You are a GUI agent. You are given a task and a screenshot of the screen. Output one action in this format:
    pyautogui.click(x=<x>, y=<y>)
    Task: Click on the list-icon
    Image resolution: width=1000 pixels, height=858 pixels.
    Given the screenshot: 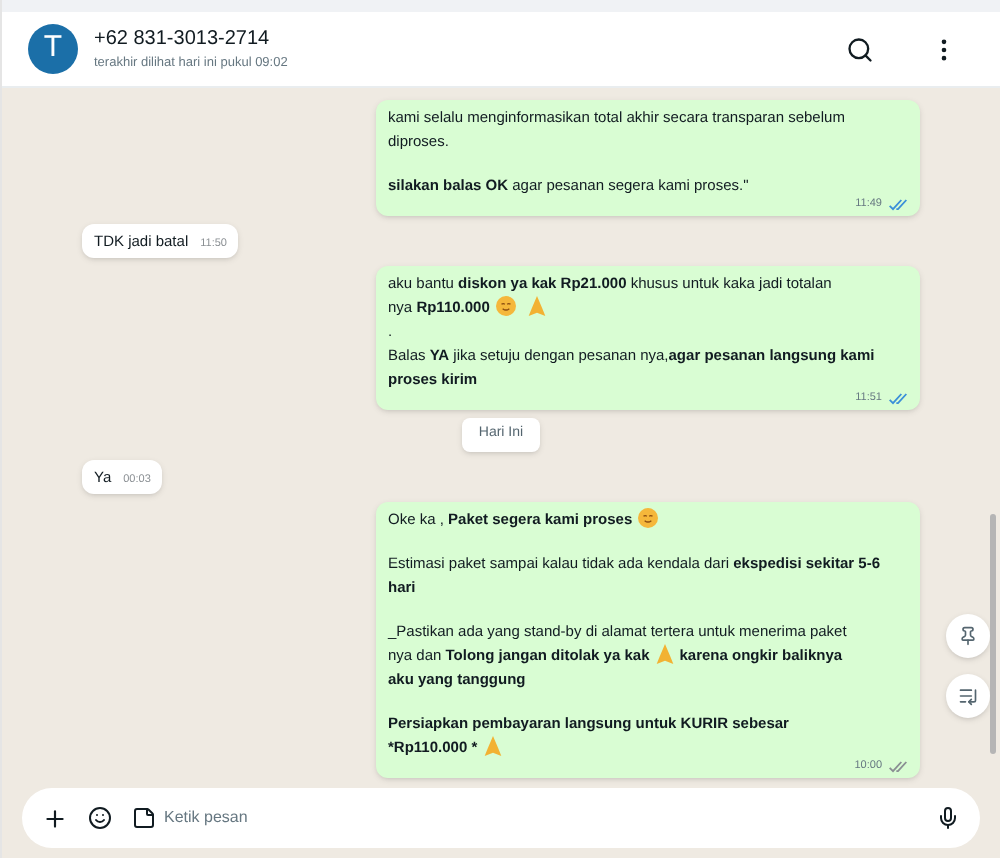 What is the action you would take?
    pyautogui.click(x=968, y=696)
    